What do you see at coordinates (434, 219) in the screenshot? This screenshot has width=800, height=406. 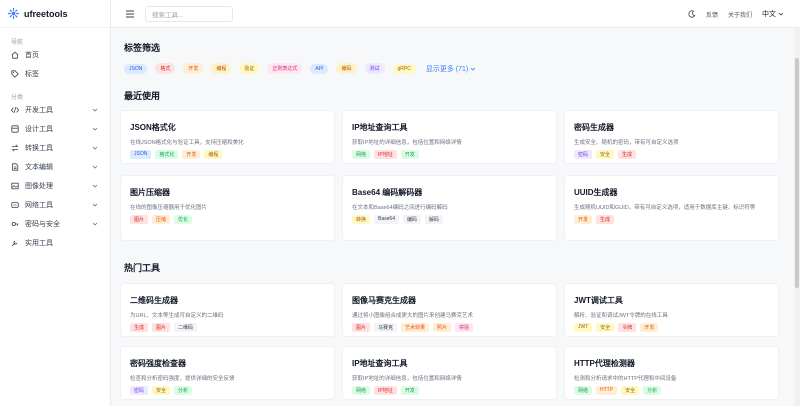 I see `card-tag: 解码` at bounding box center [434, 219].